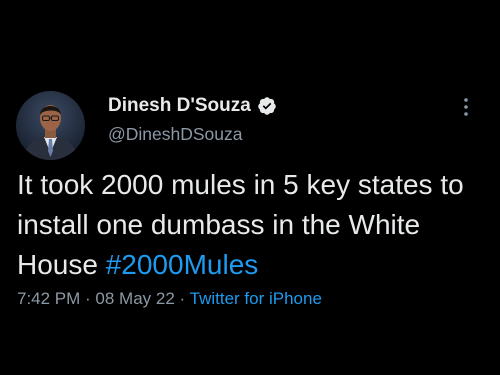  What do you see at coordinates (267, 106) in the screenshot?
I see `verified-badge-icon` at bounding box center [267, 106].